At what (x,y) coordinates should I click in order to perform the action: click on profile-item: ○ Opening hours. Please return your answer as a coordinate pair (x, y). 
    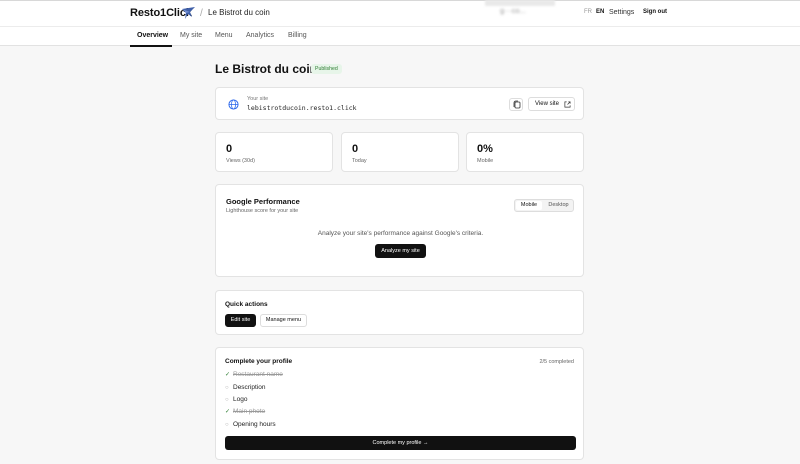
    Looking at the image, I should click on (250, 426).